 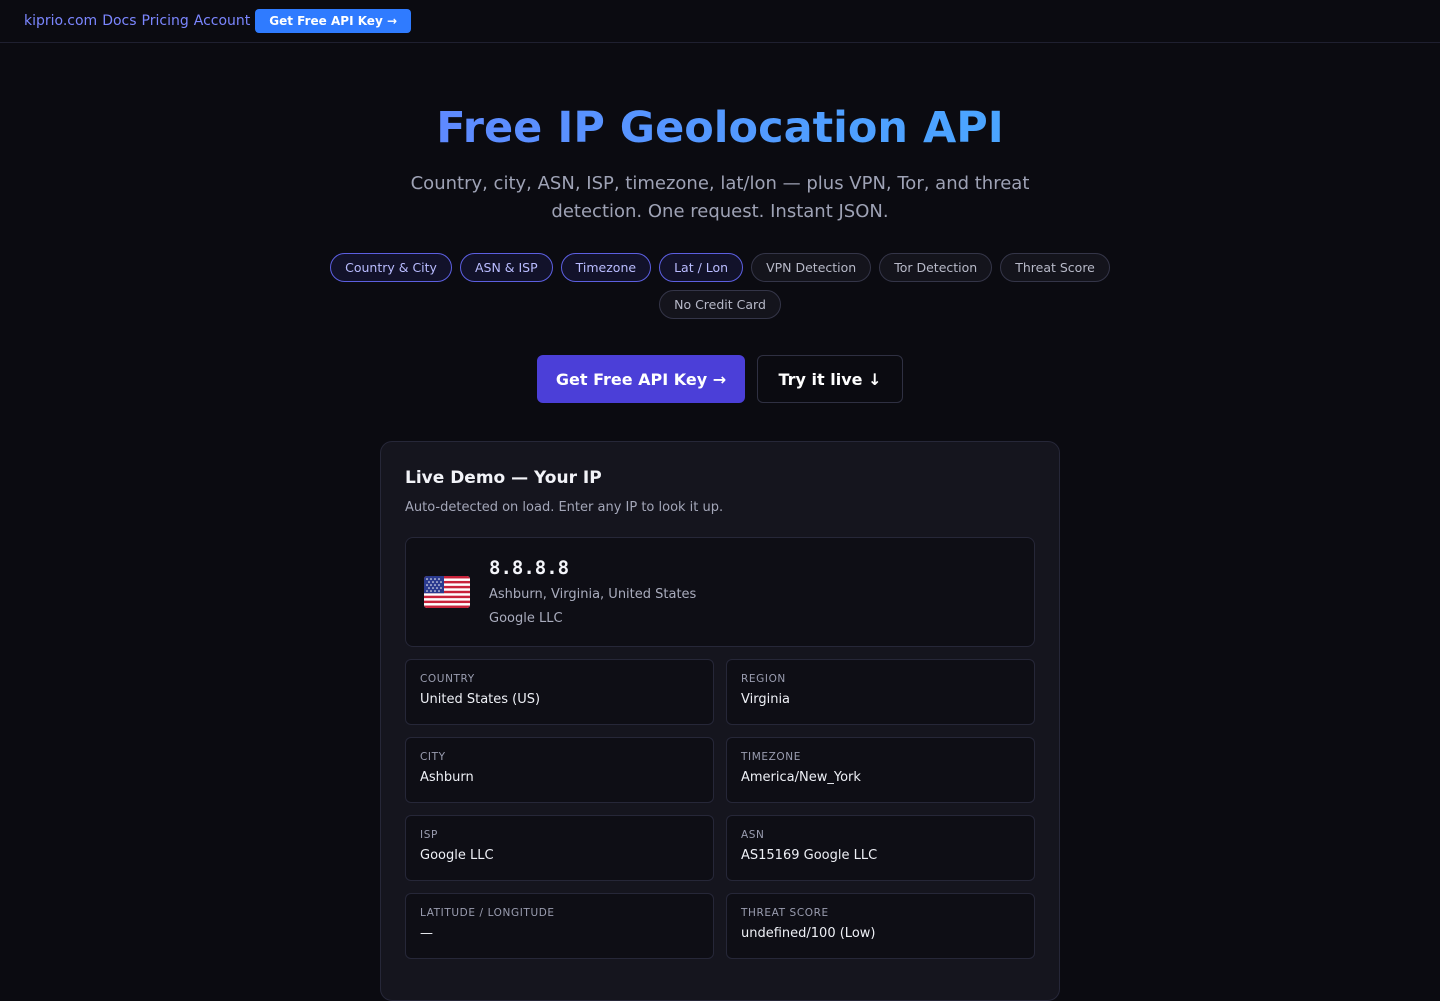 What do you see at coordinates (433, 757) in the screenshot?
I see `field-label: City` at bounding box center [433, 757].